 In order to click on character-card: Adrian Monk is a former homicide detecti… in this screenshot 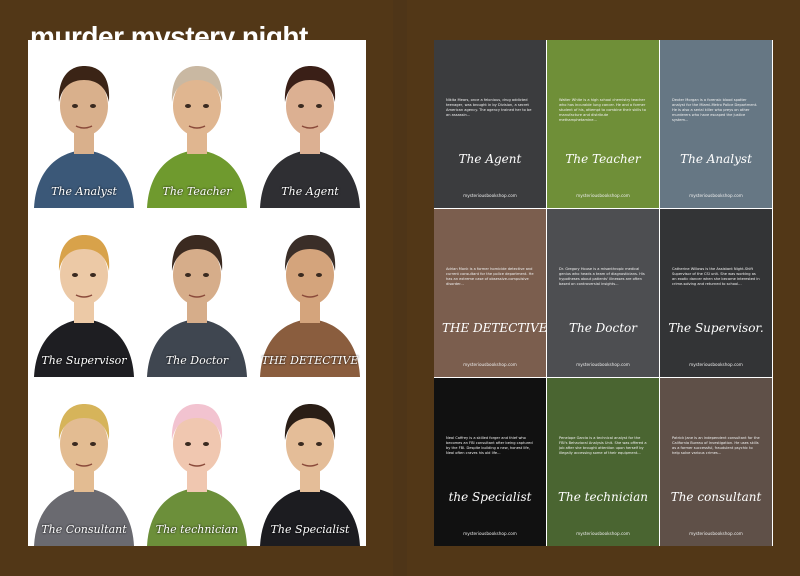, I will do `click(490, 293)`.